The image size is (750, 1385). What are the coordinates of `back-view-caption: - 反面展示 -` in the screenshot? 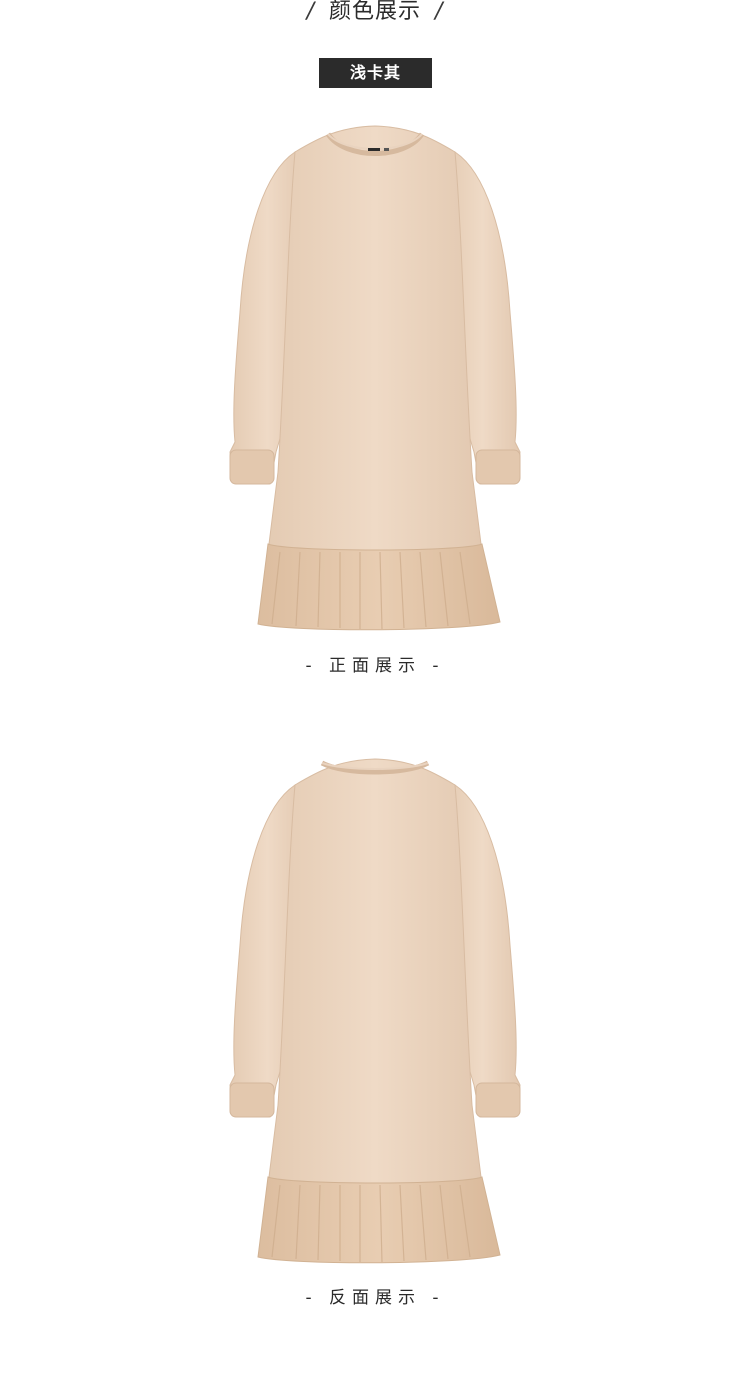 It's located at (375, 1298).